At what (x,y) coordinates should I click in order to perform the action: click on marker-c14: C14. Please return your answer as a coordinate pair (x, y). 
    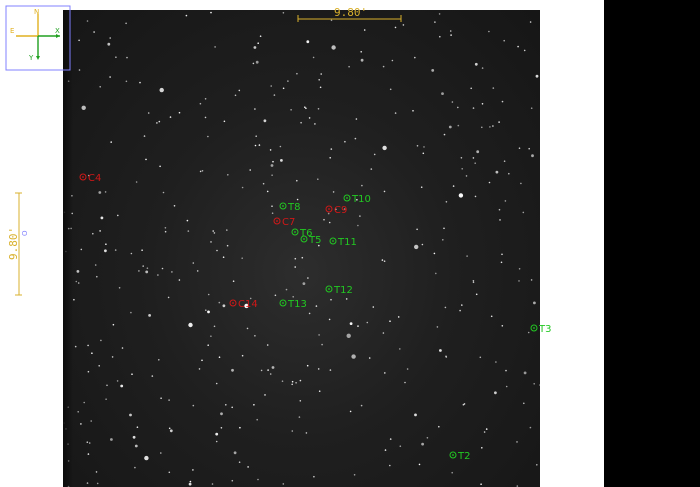
    Looking at the image, I should click on (243, 304).